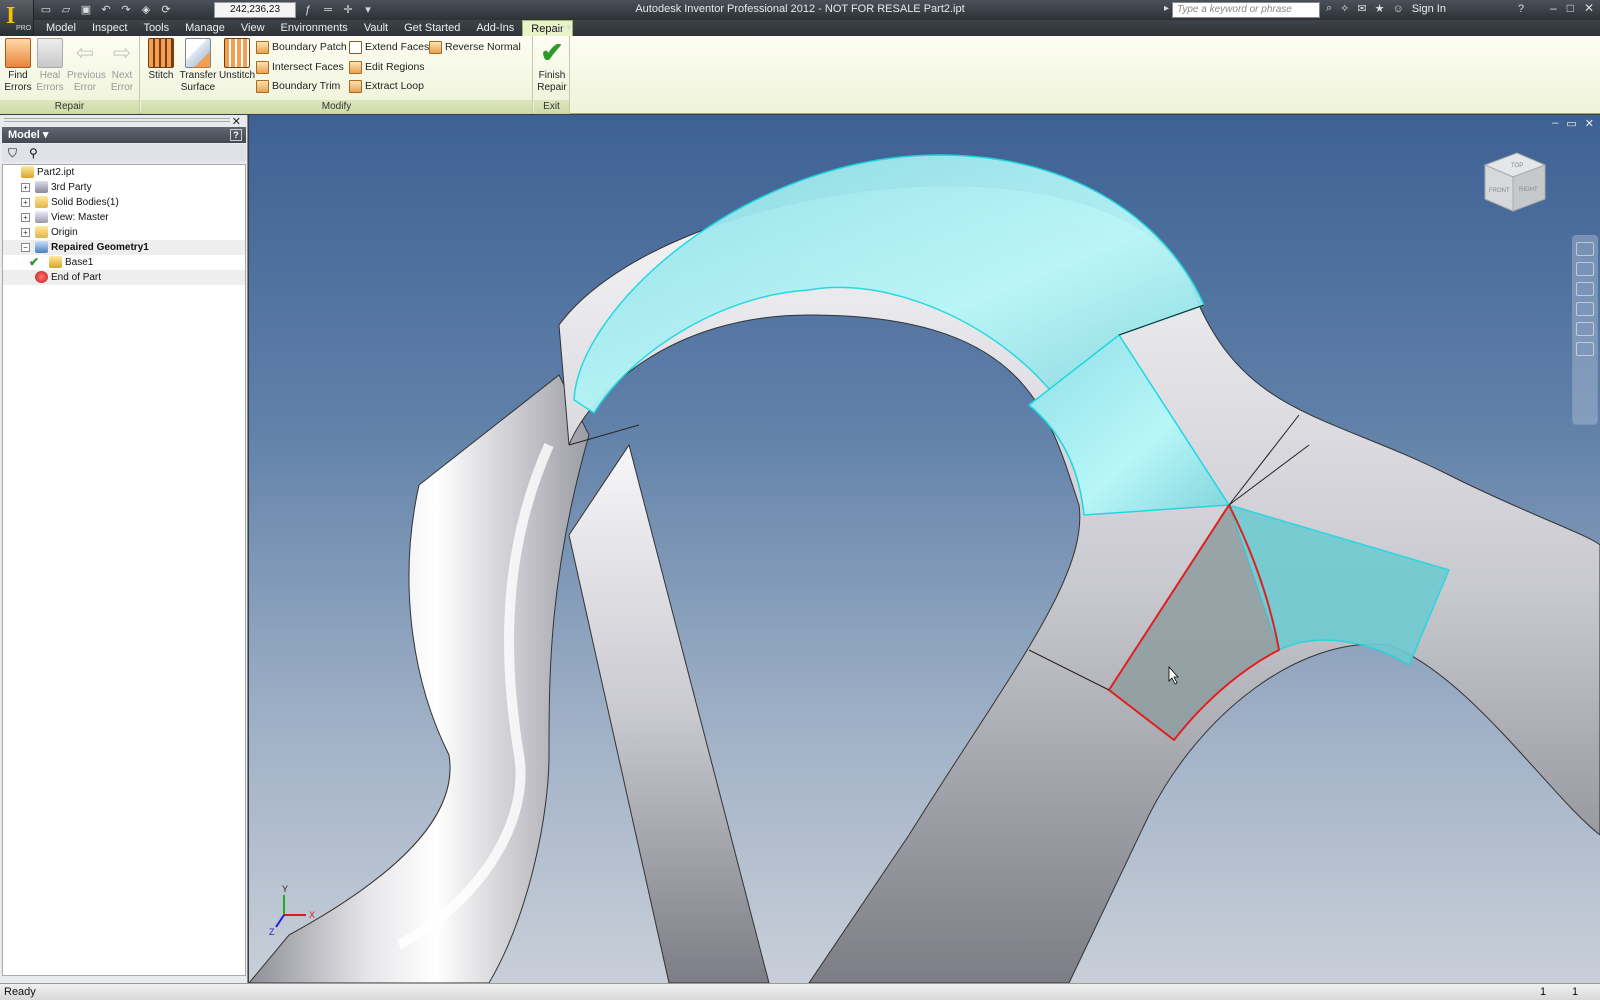 The image size is (1600, 1000). Describe the element at coordinates (309, 47) in the screenshot. I see `boundary-patch-label: Boundary Patch` at that location.